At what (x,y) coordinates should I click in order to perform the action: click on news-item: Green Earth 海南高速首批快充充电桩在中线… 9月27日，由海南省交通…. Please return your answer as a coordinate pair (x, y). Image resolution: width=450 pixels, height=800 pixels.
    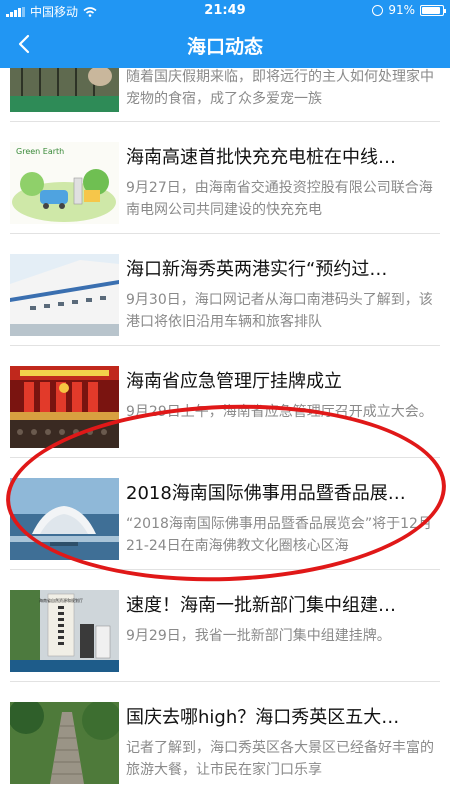
    Looking at the image, I should click on (225, 178).